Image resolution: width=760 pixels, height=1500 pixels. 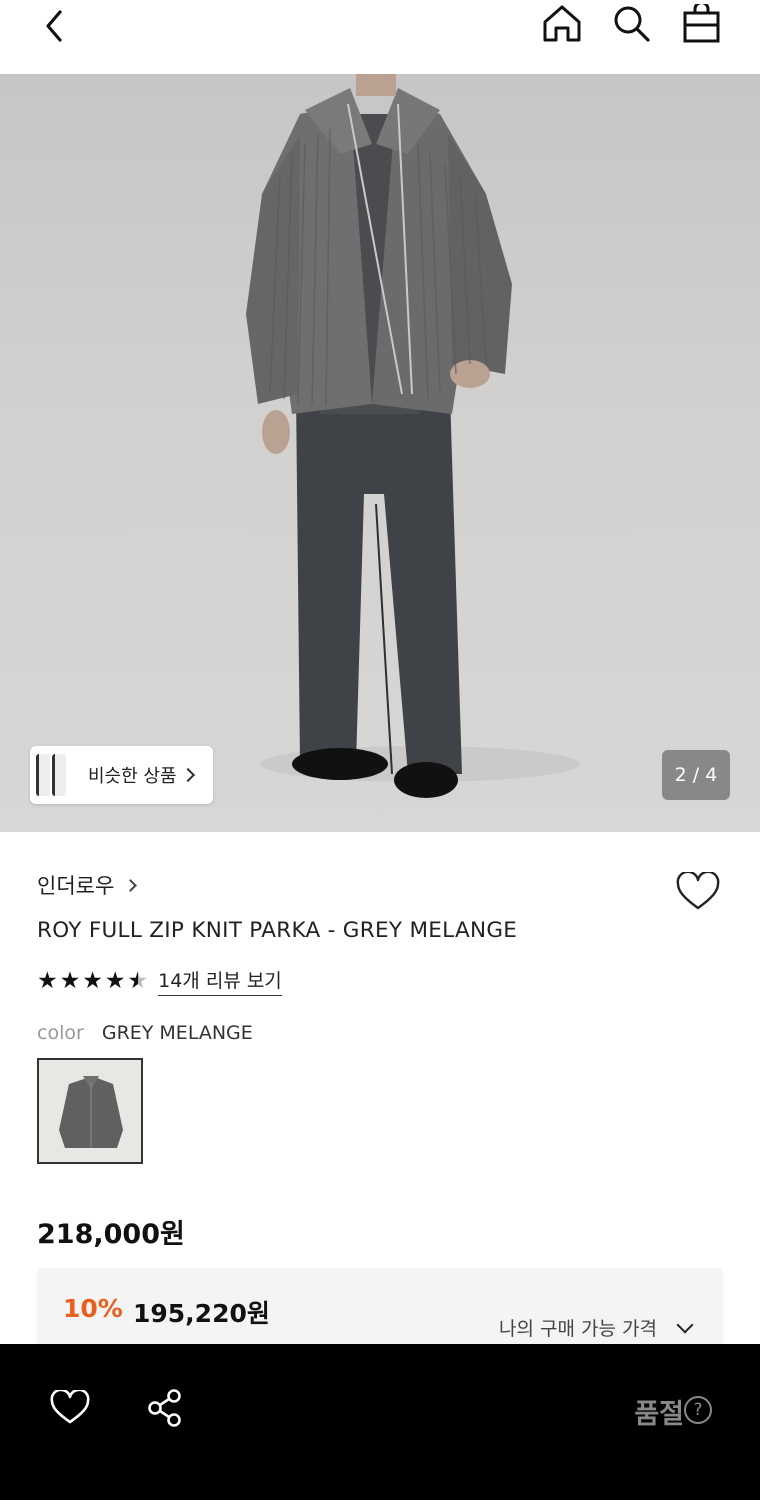 What do you see at coordinates (138, 980) in the screenshot?
I see `half-star-icon: ★` at bounding box center [138, 980].